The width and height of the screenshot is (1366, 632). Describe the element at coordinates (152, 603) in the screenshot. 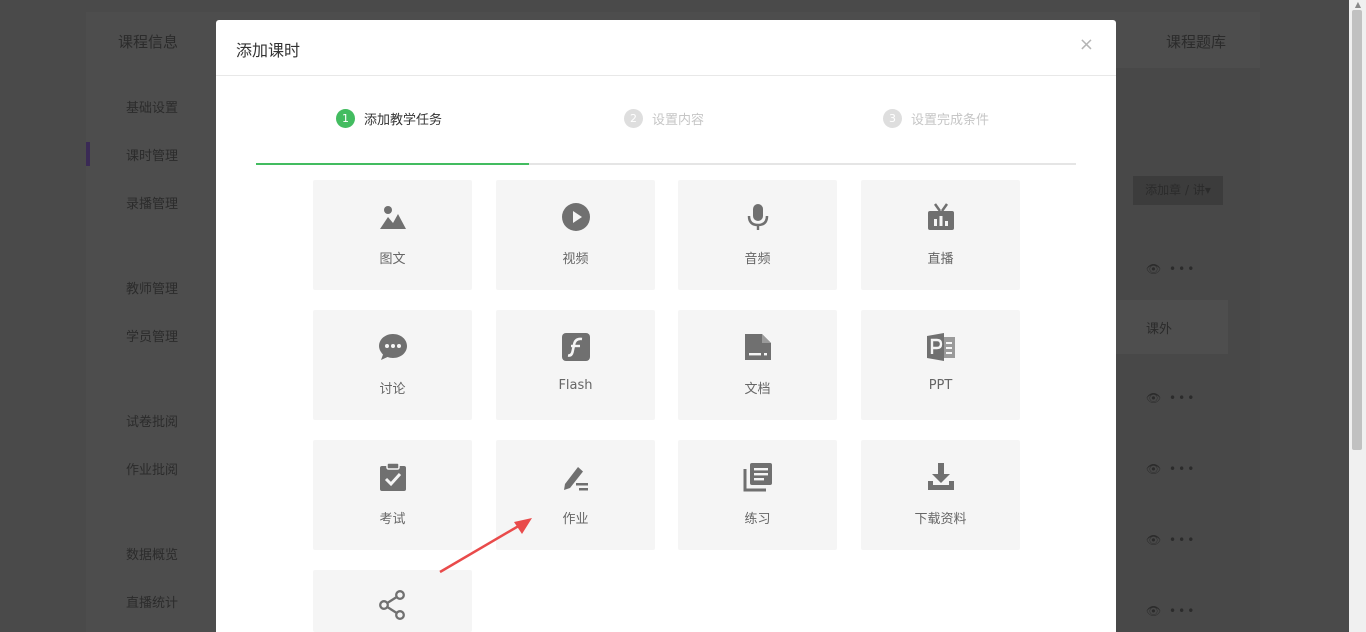

I see `sidebar-item-live-statistics: 直播统计` at that location.